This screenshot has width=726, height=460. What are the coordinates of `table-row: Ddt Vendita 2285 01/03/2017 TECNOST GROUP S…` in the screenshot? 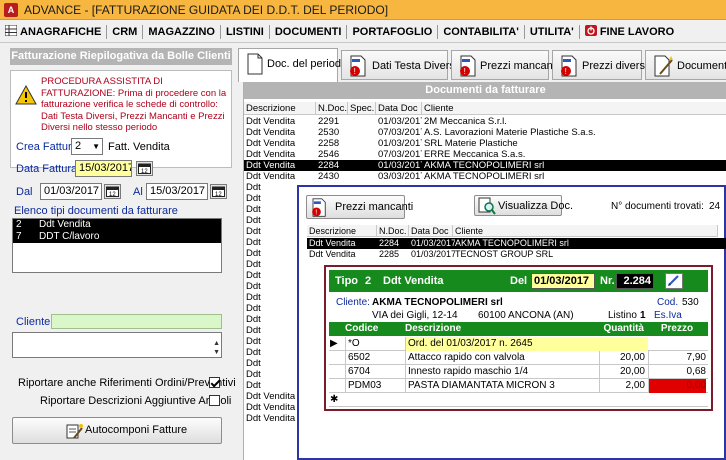 It's located at (516, 254).